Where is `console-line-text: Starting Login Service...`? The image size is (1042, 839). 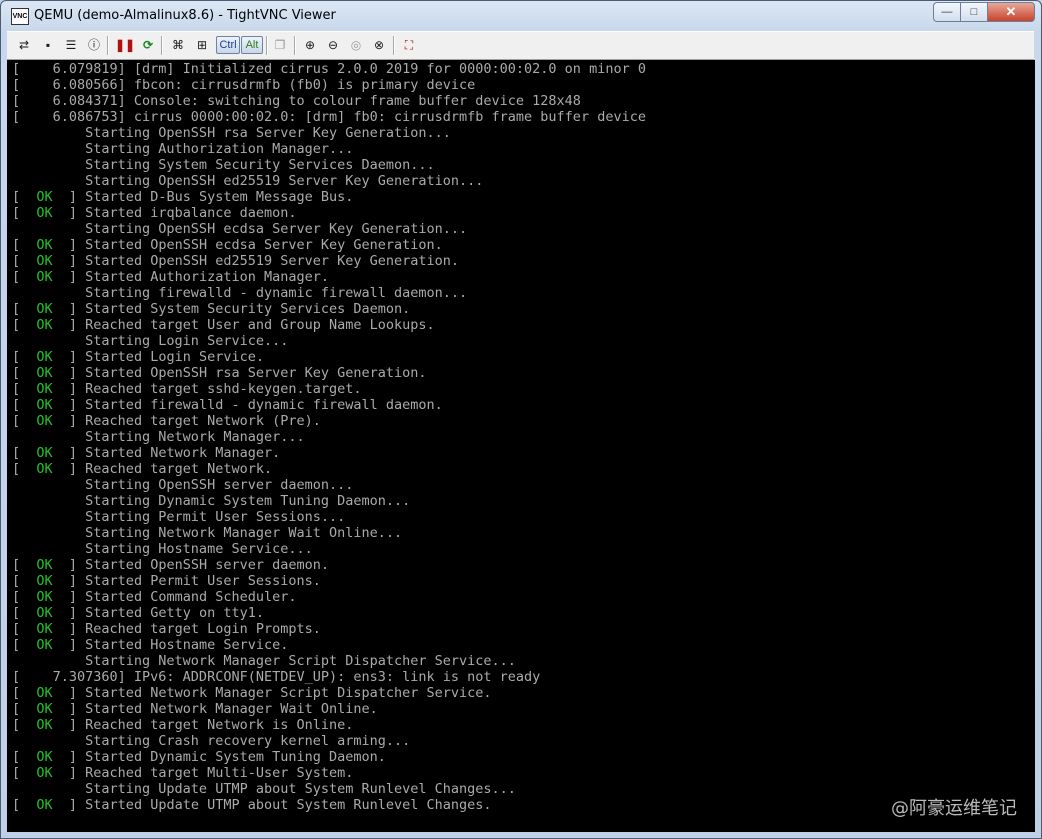 console-line-text: Starting Login Service... is located at coordinates (150, 341).